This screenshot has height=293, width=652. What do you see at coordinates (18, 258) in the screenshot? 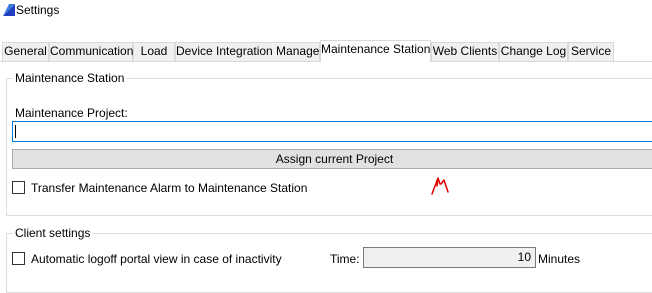
I see `auto-logoff-checkbox` at bounding box center [18, 258].